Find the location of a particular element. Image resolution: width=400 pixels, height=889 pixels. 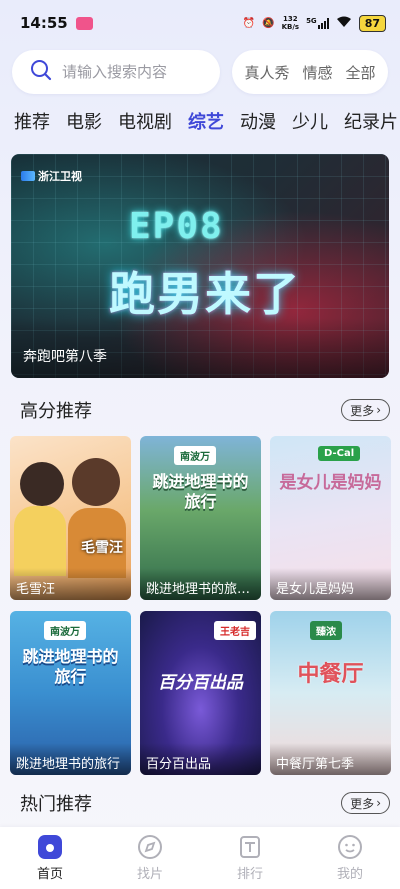

battery-indicator: 87 is located at coordinates (372, 23).